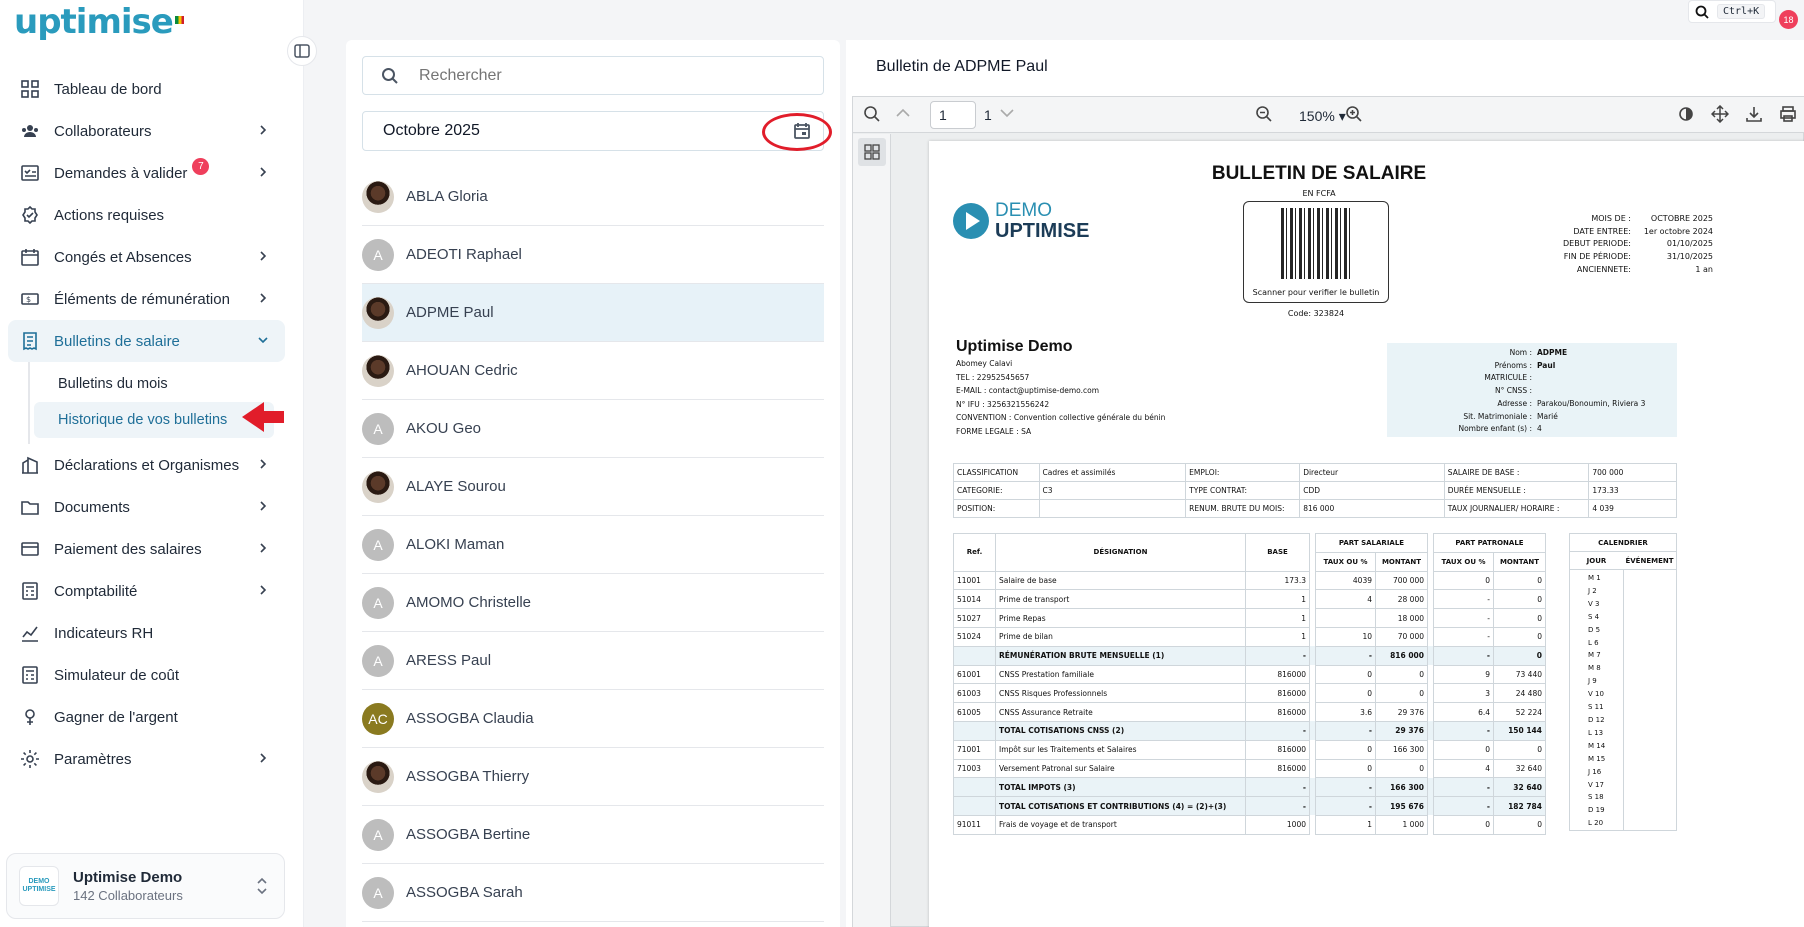 This screenshot has height=927, width=1804. I want to click on gear-icon, so click(30, 759).